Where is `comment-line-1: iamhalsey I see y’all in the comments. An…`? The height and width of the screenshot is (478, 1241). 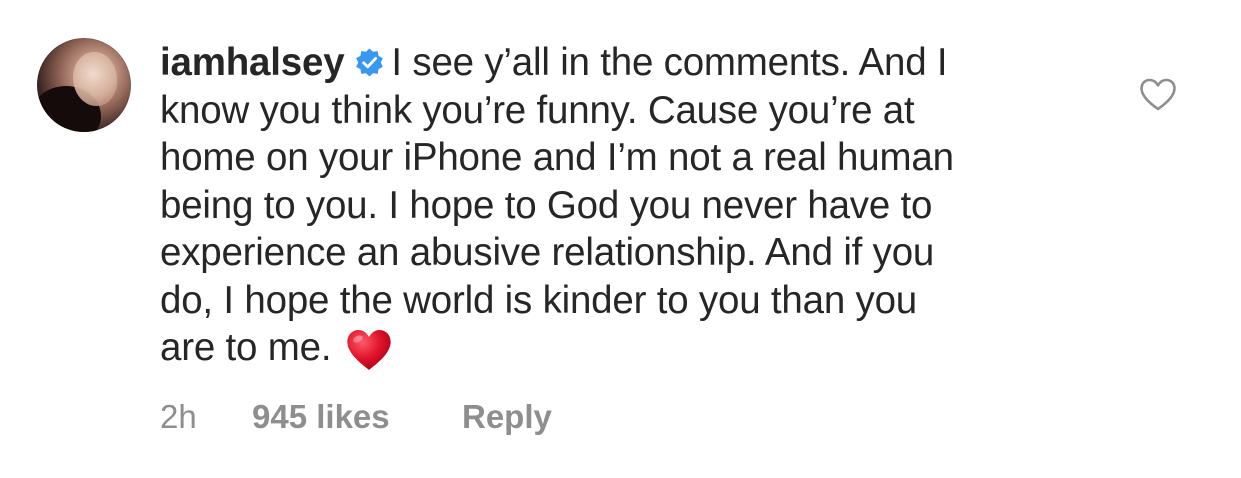
comment-line-1: iamhalsey I see y’all in the comments. An… is located at coordinates (620, 63).